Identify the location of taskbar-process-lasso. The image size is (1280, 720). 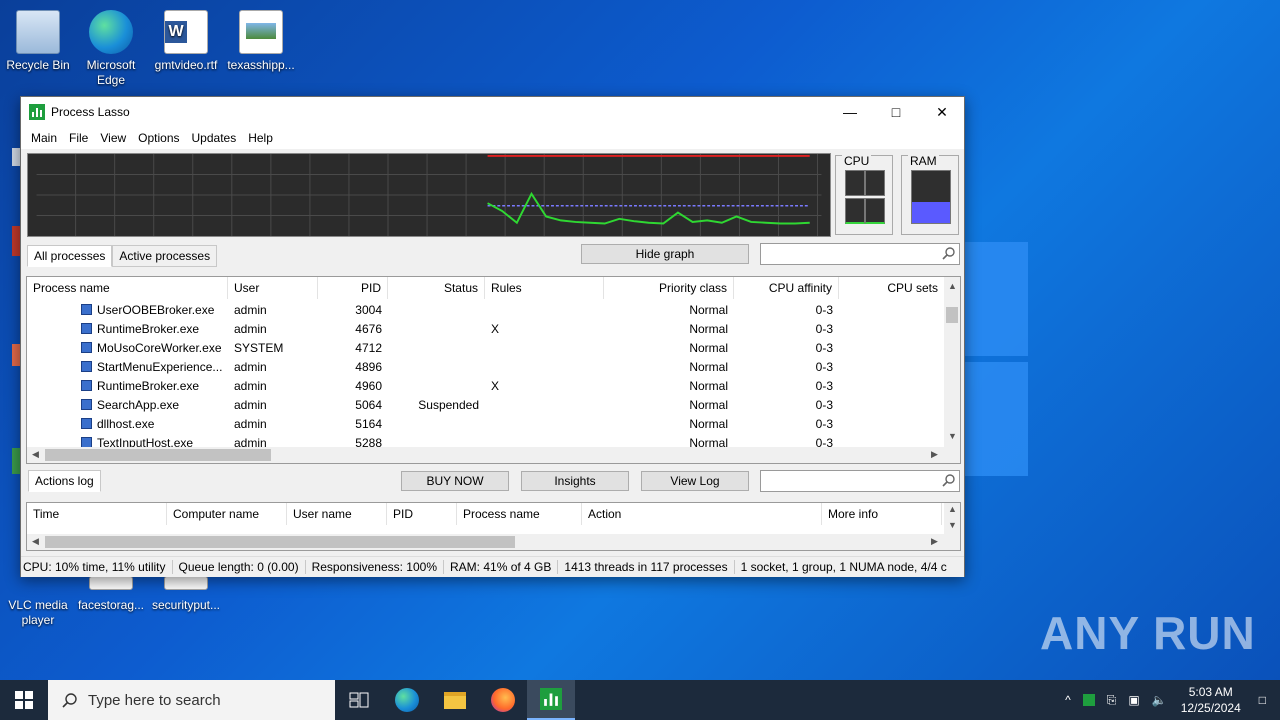
(551, 700).